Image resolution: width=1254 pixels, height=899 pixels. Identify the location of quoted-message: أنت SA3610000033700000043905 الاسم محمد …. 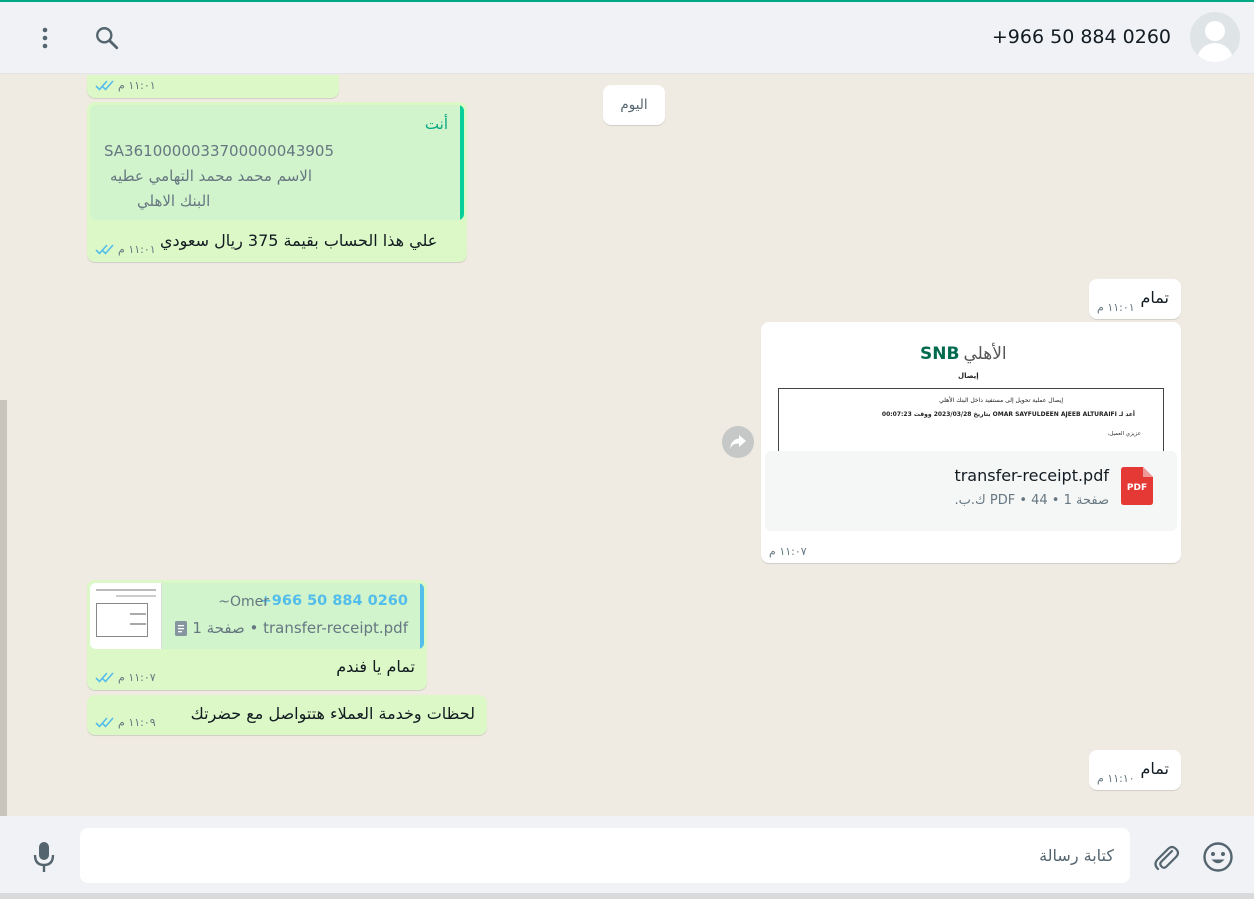
(277, 162).